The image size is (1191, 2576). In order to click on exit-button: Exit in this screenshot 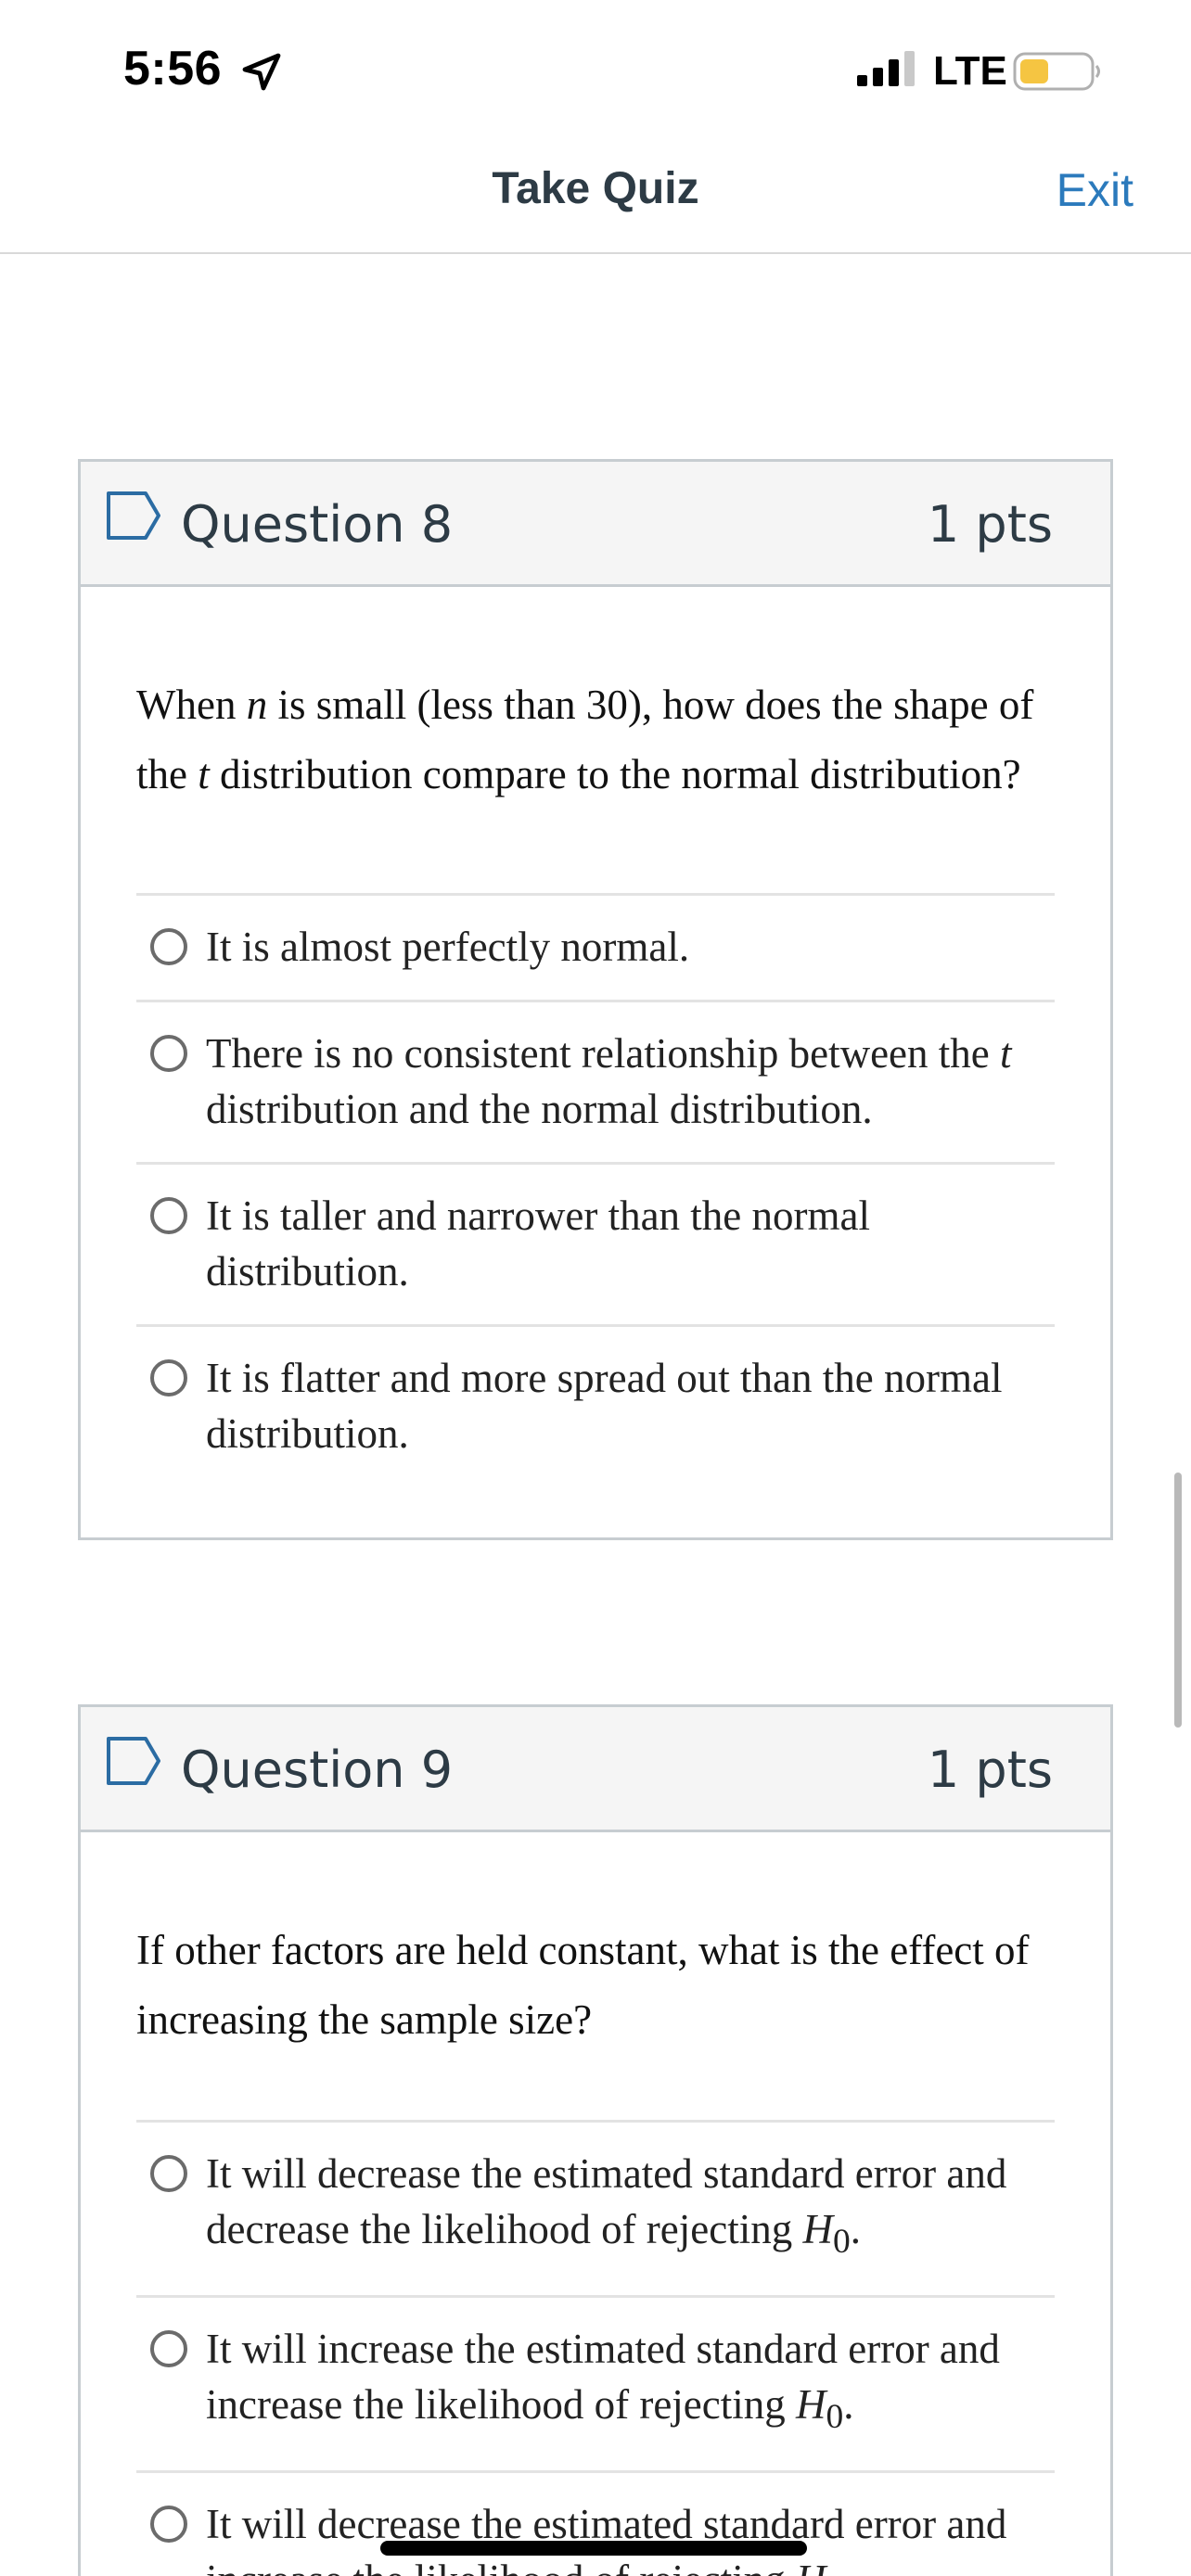, I will do `click(1095, 190)`.